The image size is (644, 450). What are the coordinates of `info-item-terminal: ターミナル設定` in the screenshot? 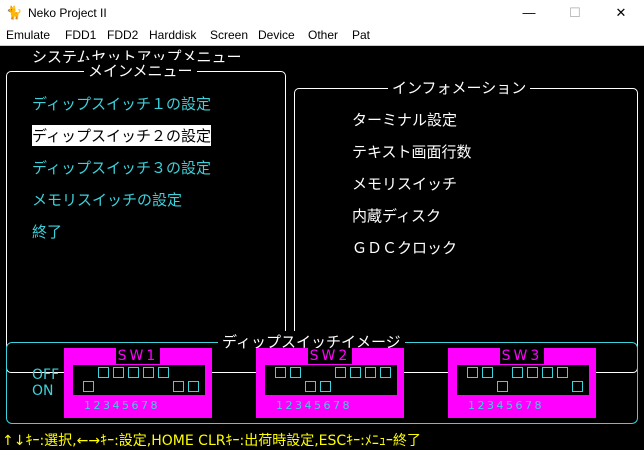 It's located at (405, 120).